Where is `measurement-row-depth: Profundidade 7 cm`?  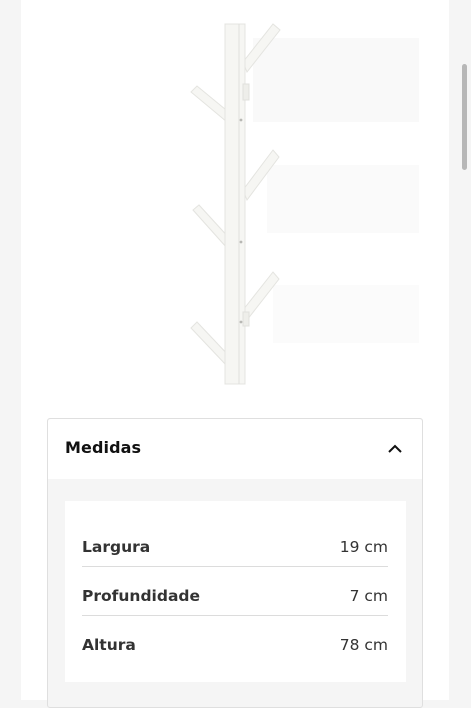
measurement-row-depth: Profundidade 7 cm is located at coordinates (235, 591).